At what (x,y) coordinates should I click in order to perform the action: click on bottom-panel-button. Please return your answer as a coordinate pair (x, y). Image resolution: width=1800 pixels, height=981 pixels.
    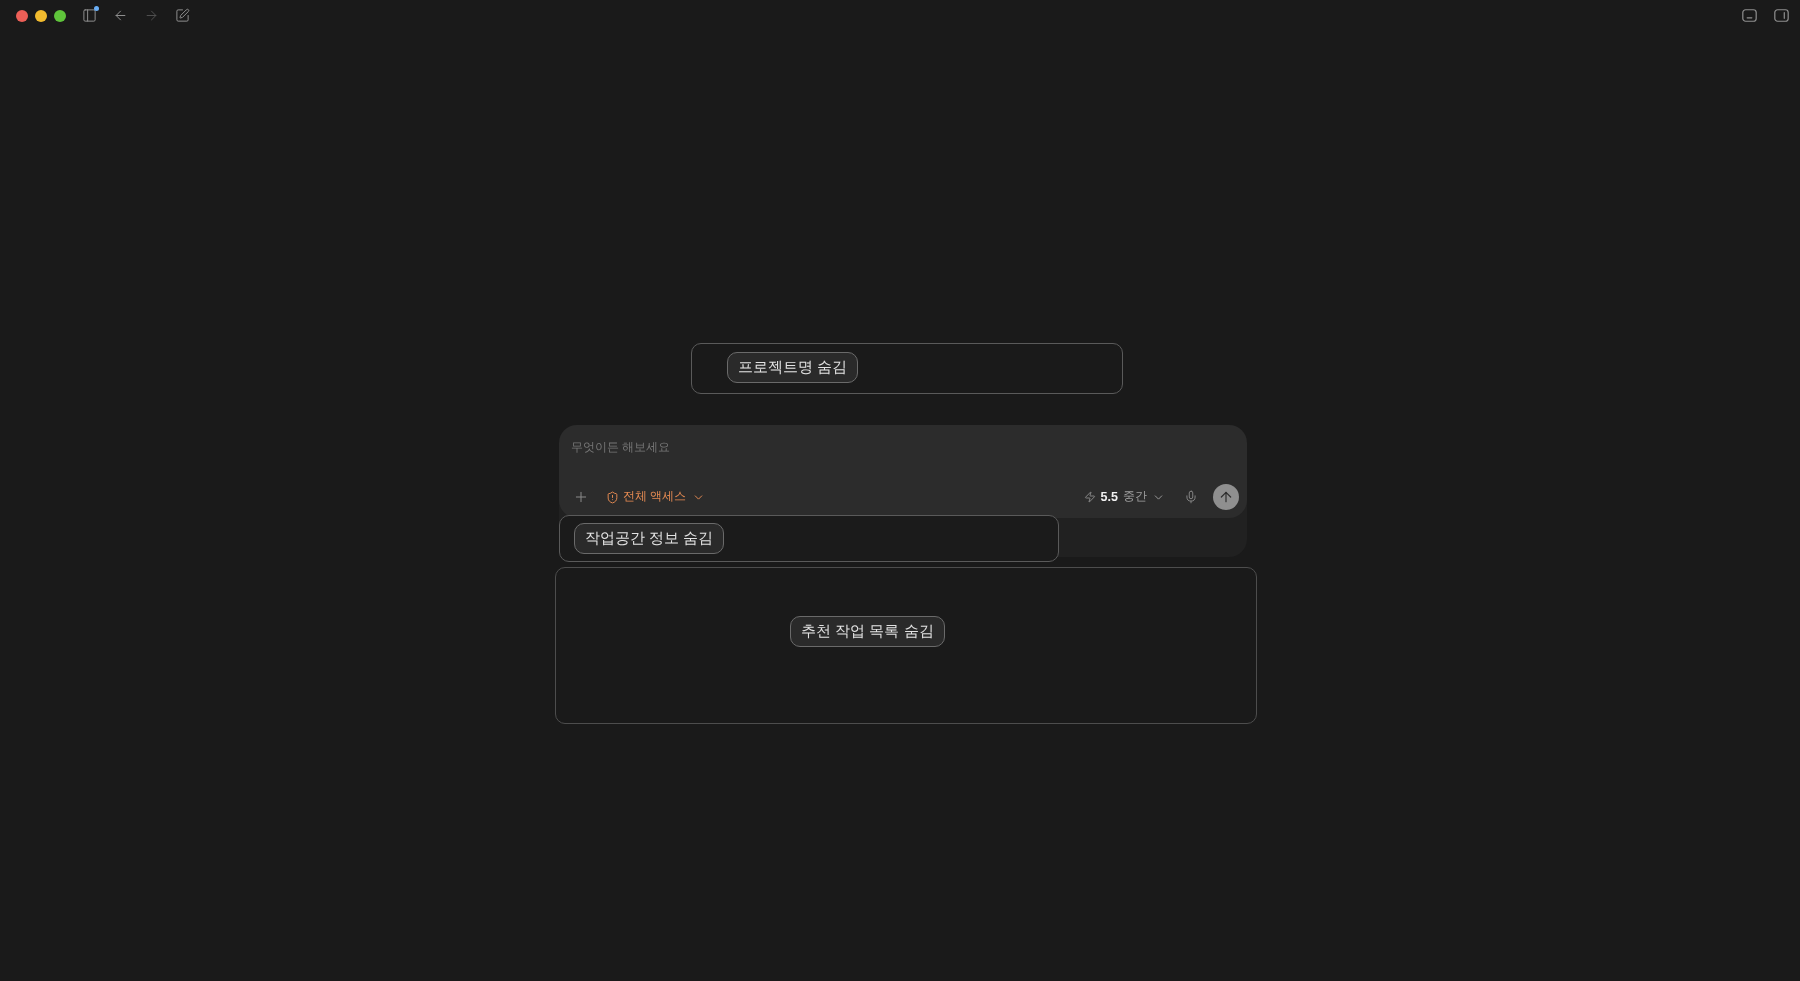
    Looking at the image, I should click on (1749, 15).